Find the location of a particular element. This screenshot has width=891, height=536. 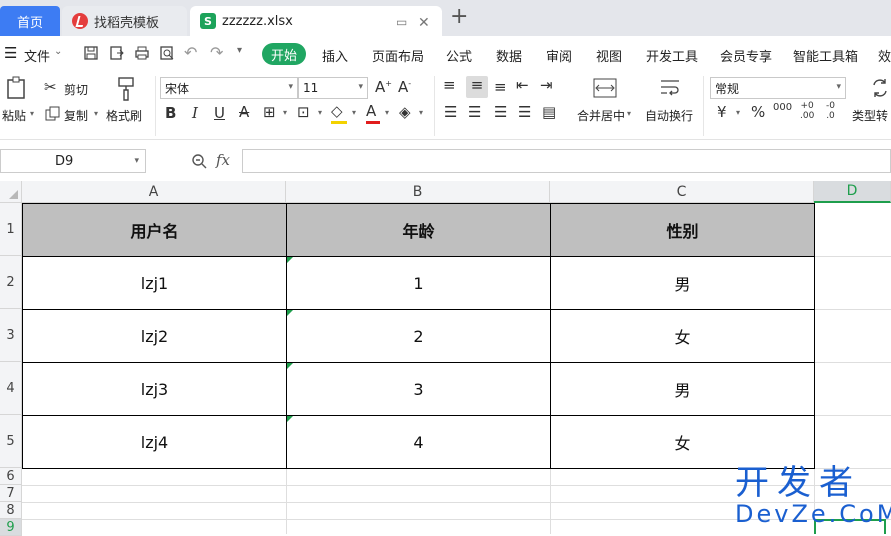

menu-page-layout: 页面布局 is located at coordinates (398, 55).